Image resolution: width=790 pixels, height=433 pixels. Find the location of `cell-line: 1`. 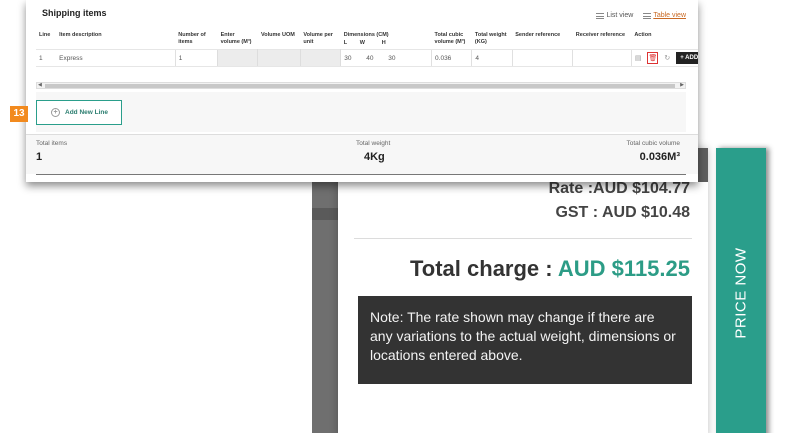

cell-line: 1 is located at coordinates (46, 58).